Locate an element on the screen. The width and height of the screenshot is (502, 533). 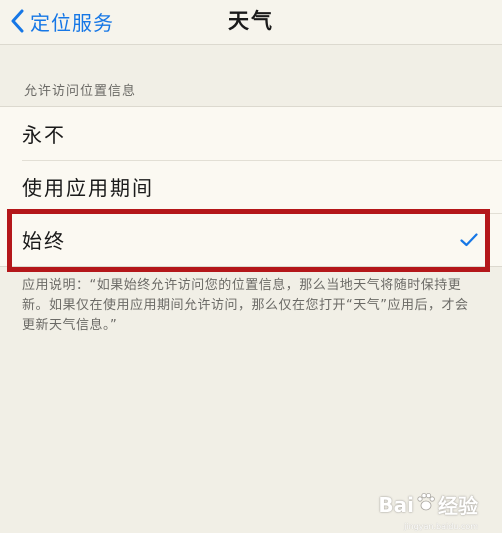
option-never: 永不 is located at coordinates (251, 133).